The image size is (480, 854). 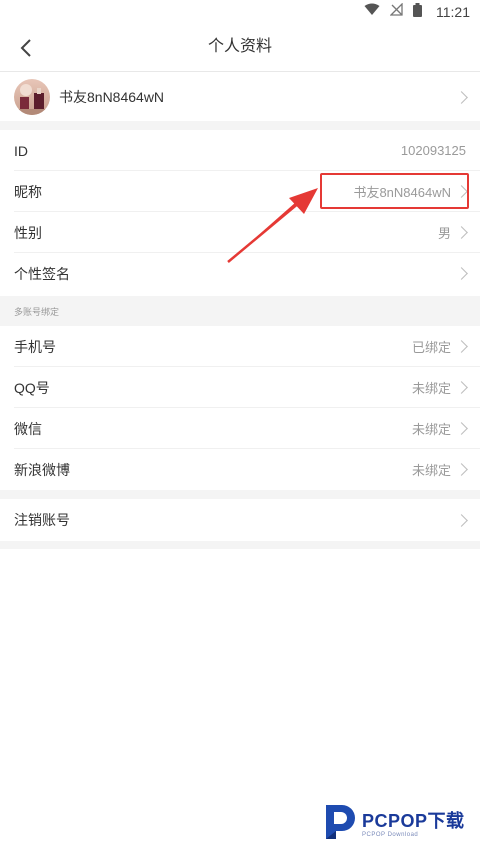 I want to click on row-label: 新浪微博, so click(x=42, y=469).